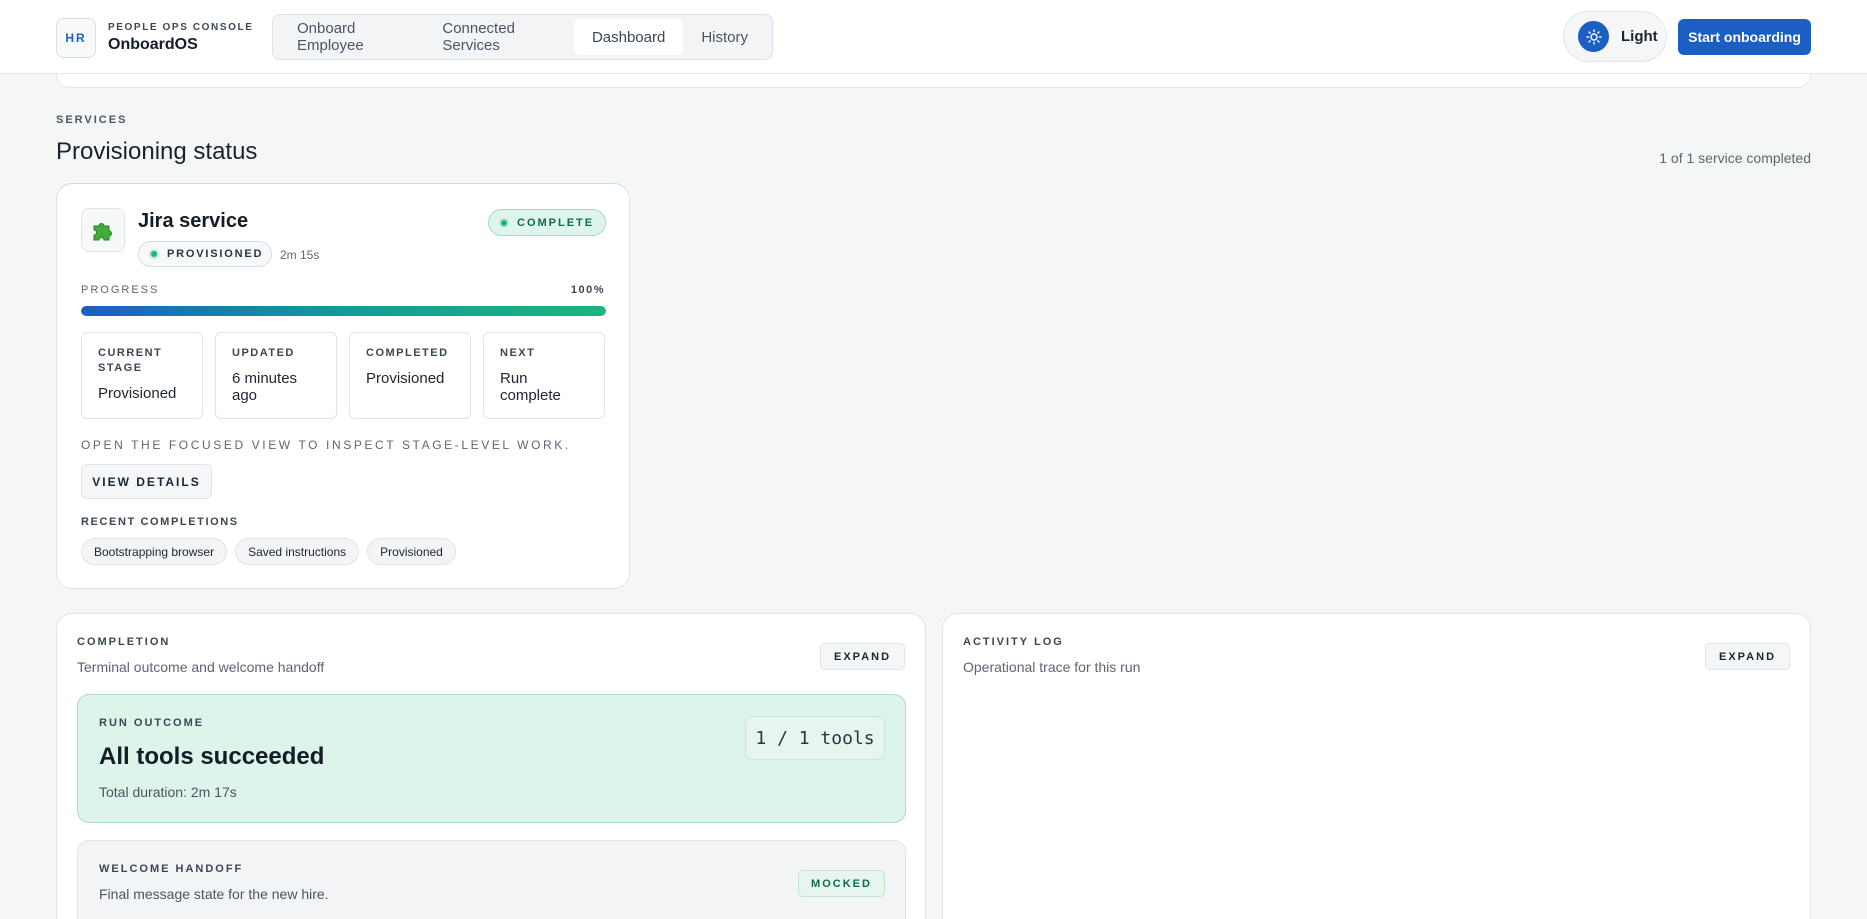  What do you see at coordinates (1615, 36) in the screenshot?
I see `theme-toggle: Light` at bounding box center [1615, 36].